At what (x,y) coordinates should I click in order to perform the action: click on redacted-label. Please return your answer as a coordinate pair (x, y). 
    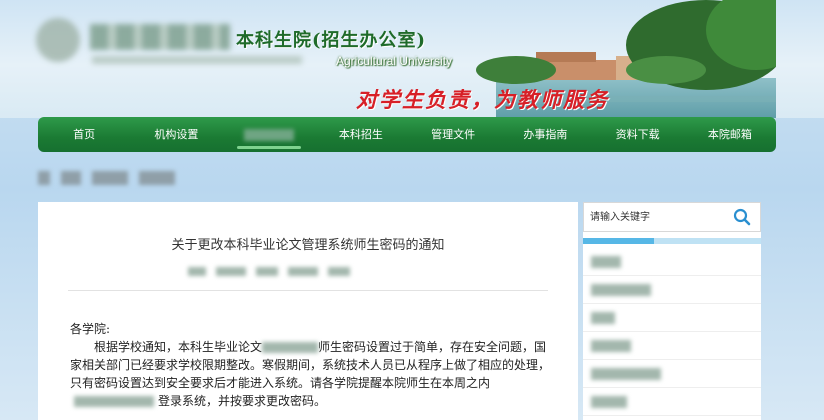
    Looking at the image, I should click on (268, 135).